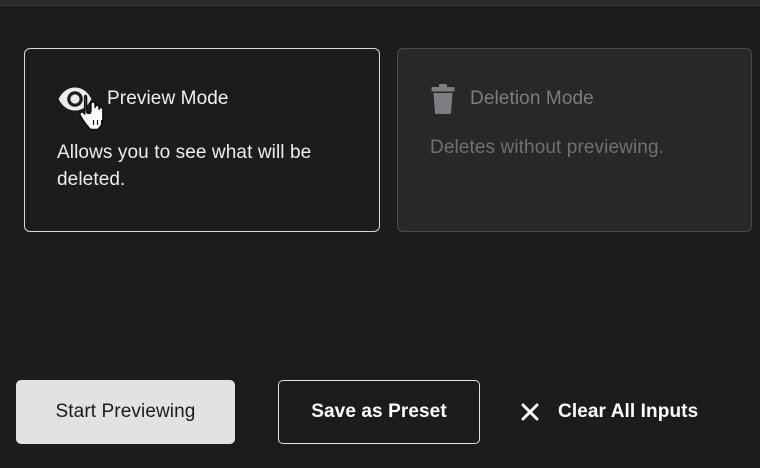 The height and width of the screenshot is (468, 760). I want to click on save-as-preset-button: Save as Preset, so click(379, 412).